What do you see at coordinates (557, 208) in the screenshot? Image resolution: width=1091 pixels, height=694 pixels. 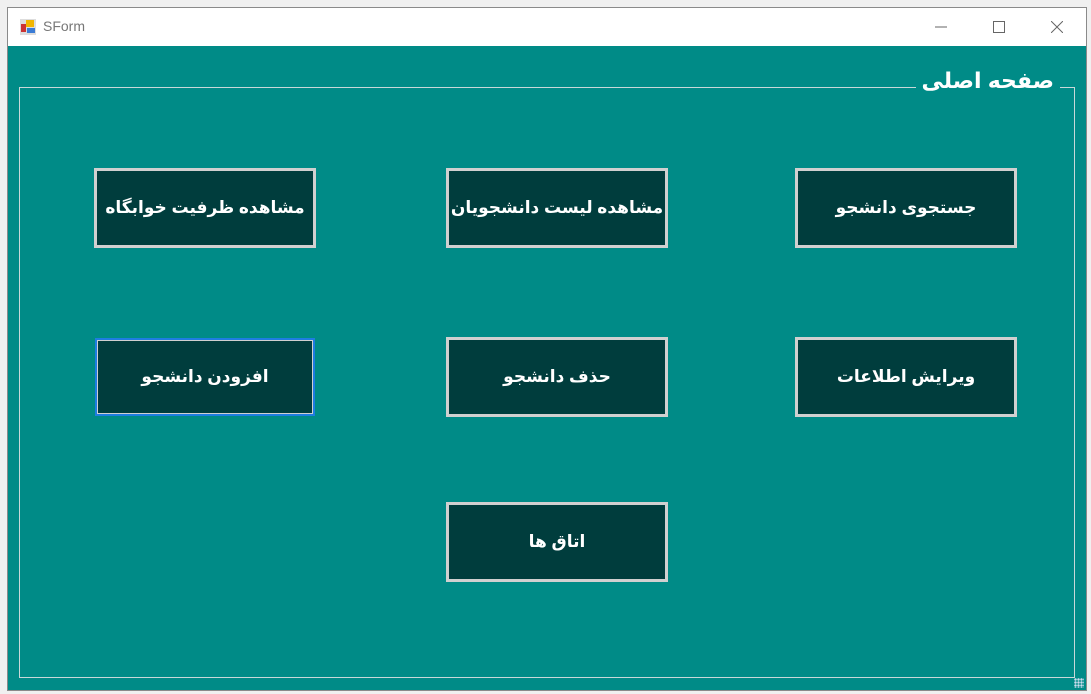 I see `student-list-button: مشاهده لیست دانشجویان` at bounding box center [557, 208].